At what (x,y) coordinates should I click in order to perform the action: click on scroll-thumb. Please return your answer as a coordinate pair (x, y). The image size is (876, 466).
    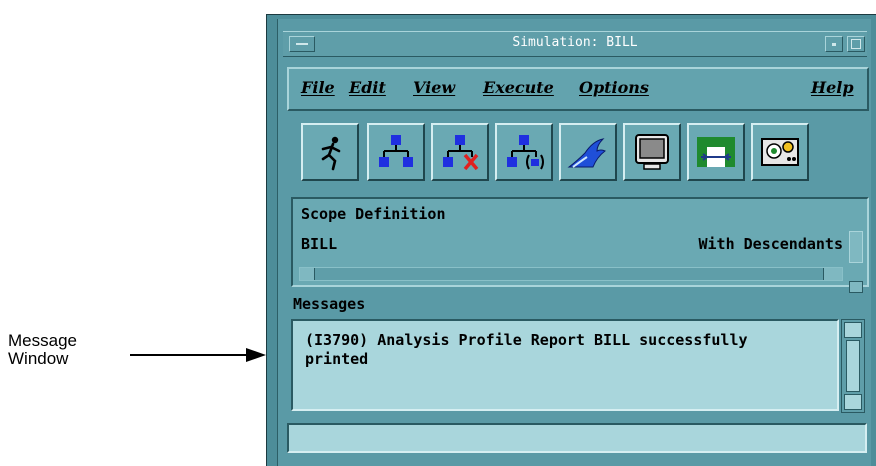
    Looking at the image, I should click on (853, 366).